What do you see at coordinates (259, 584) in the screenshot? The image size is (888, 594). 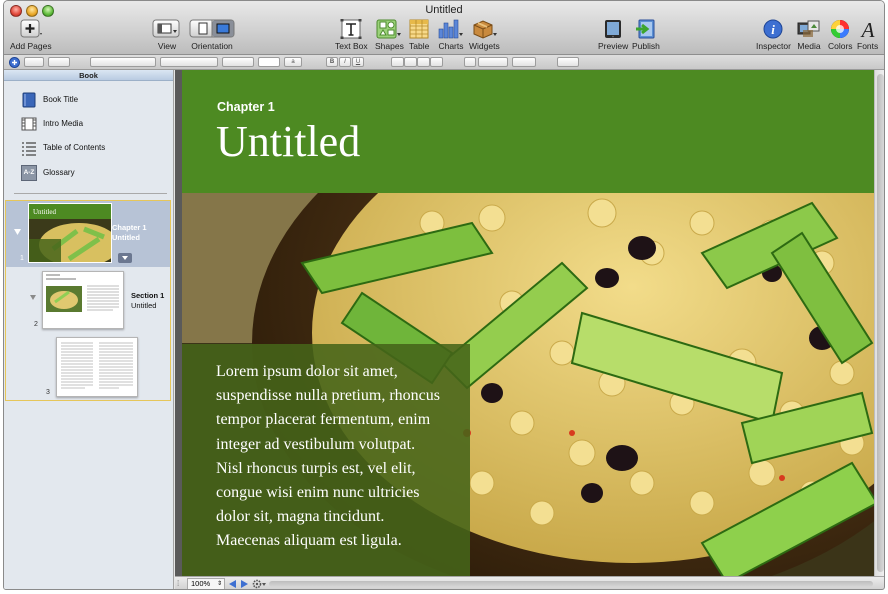 I see `gear-icon` at bounding box center [259, 584].